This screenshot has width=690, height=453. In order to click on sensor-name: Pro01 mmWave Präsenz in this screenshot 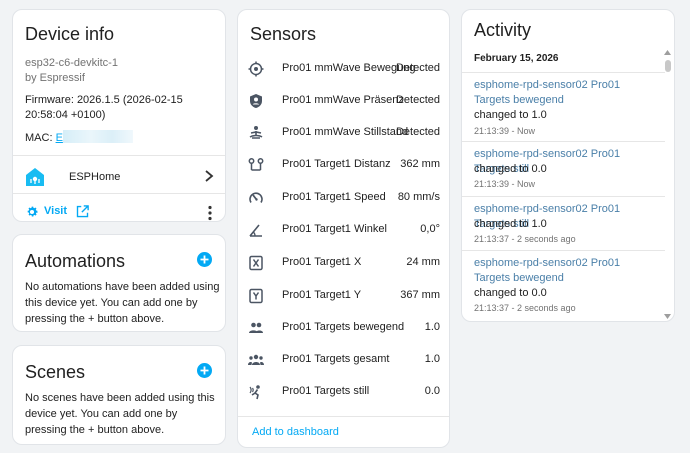, I will do `click(343, 100)`.